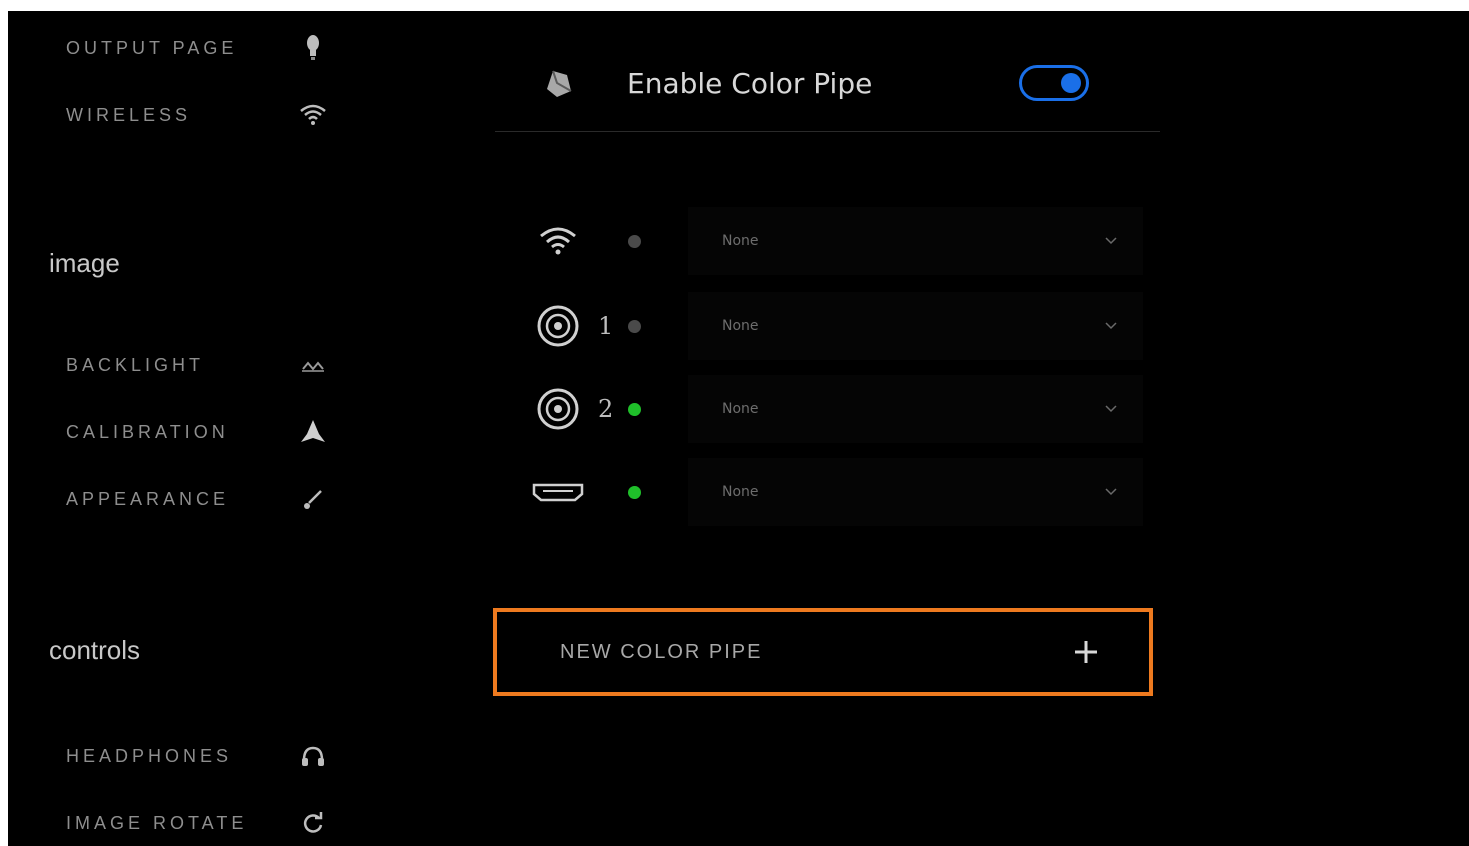 The width and height of the screenshot is (1469, 846). What do you see at coordinates (1086, 652) in the screenshot?
I see `plus-icon` at bounding box center [1086, 652].